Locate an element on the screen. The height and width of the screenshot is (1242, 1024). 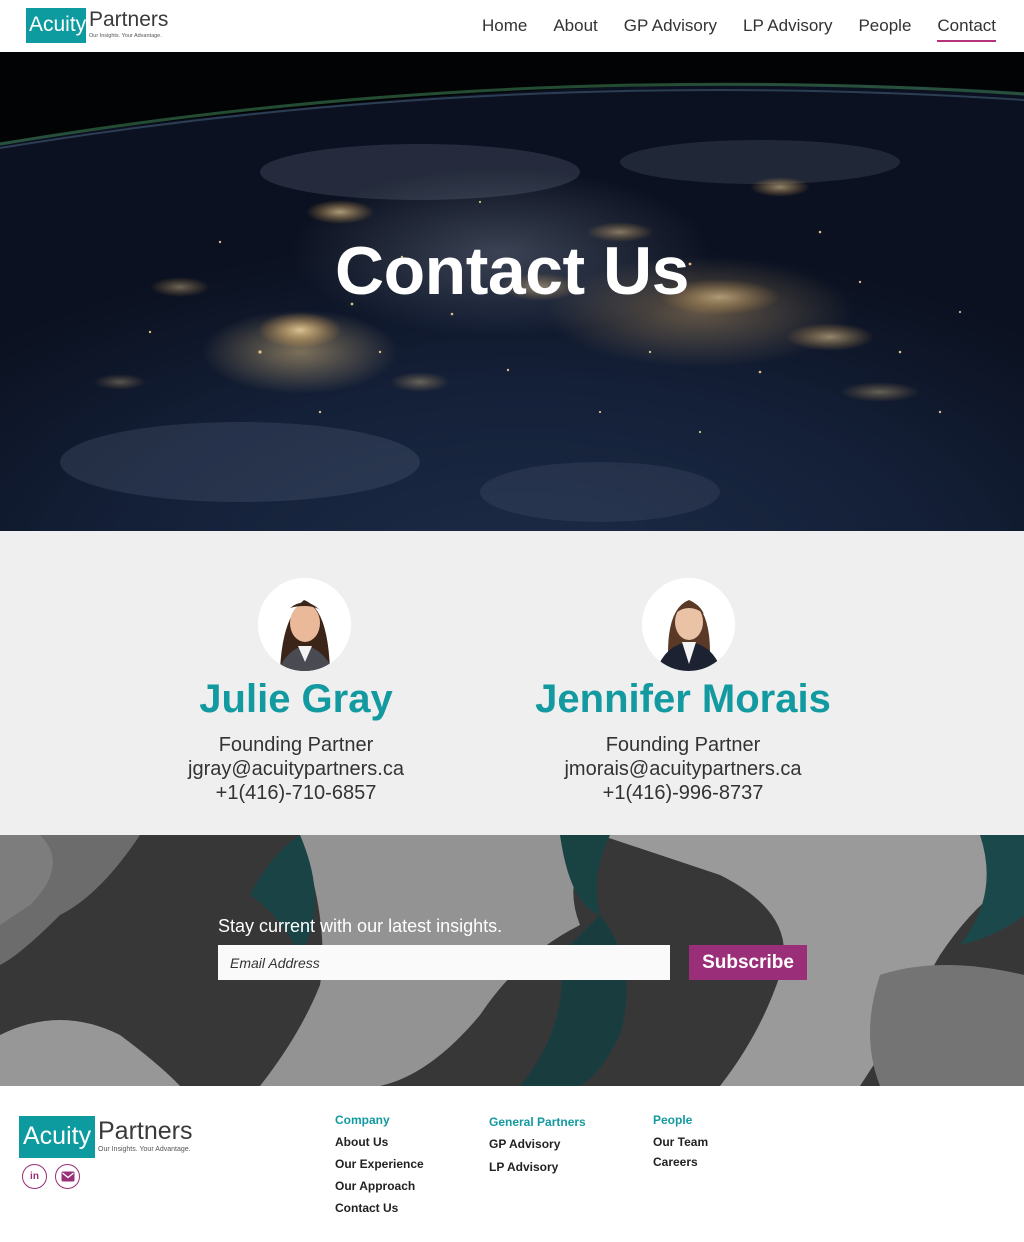
footer-column-general-partners: General Partners GP Advisory LP Advisory is located at coordinates (537, 1144).